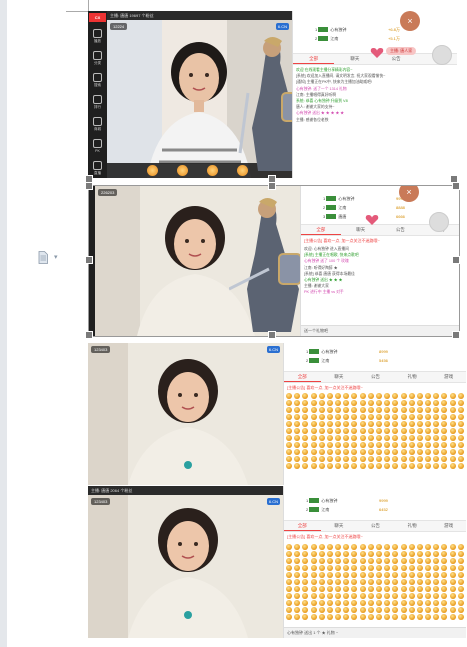 This screenshot has width=467, height=647. What do you see at coordinates (375, 29) in the screenshot?
I see `rank-row: 1 心有独钟 +6.8万` at bounding box center [375, 29].